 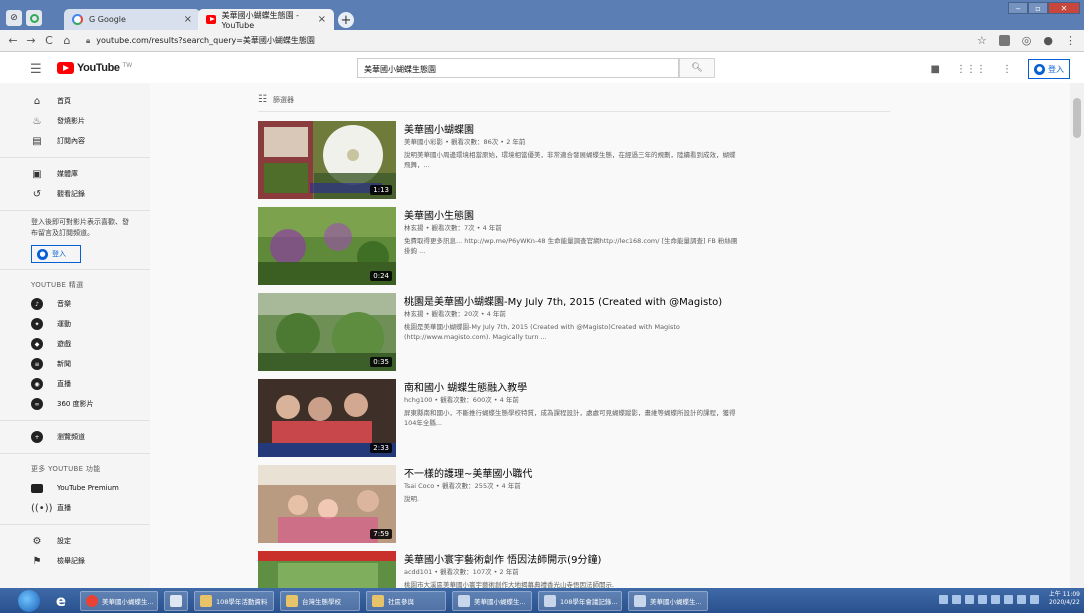 I want to click on video-thumbnail: 0:24, so click(x=327, y=246).